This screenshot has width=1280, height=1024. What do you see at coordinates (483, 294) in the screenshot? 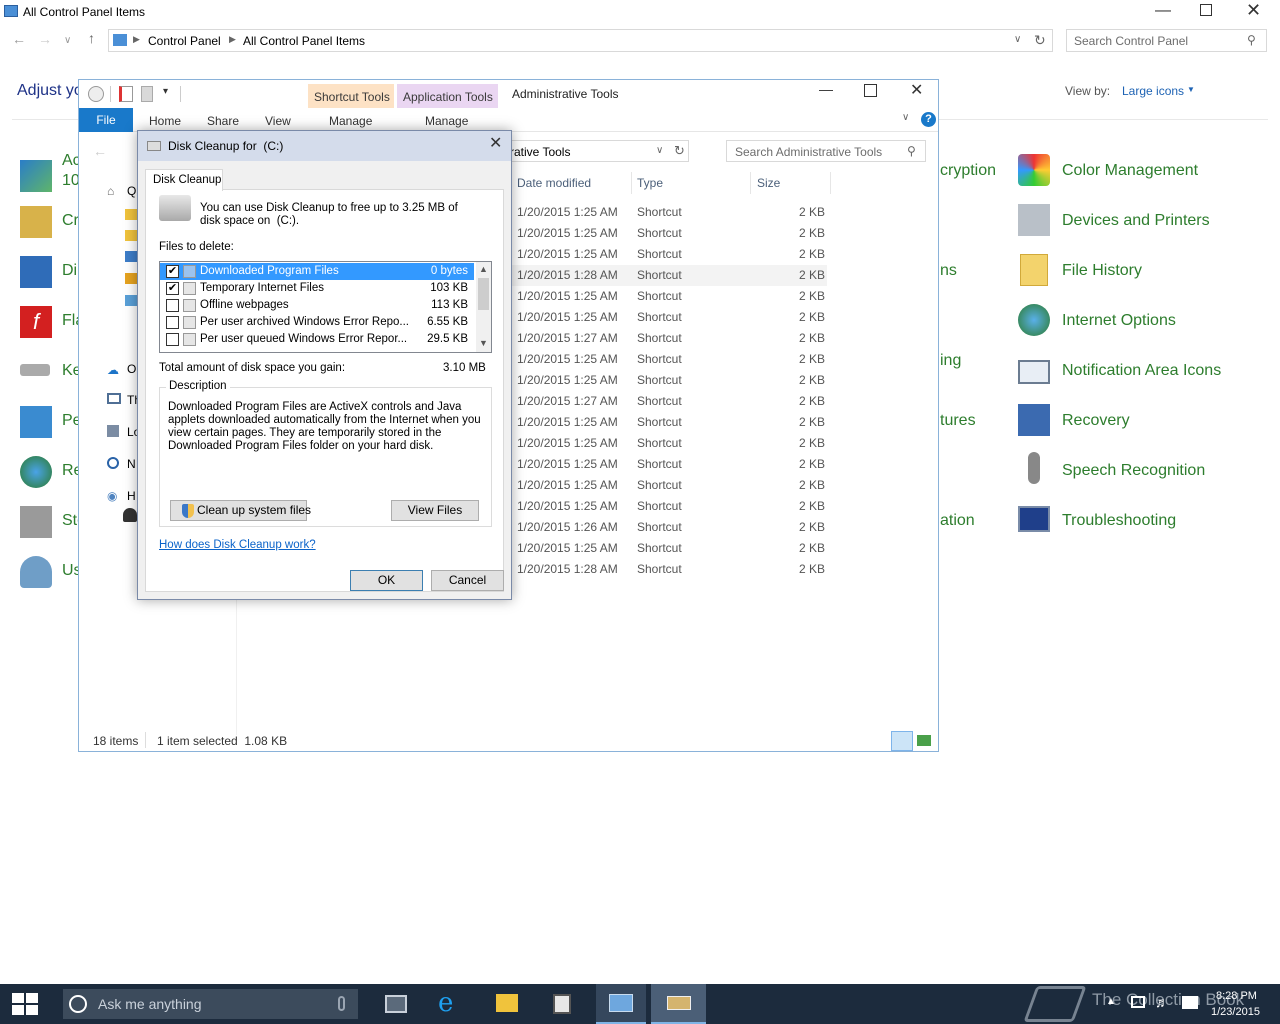
I see `scroll-thumb` at bounding box center [483, 294].